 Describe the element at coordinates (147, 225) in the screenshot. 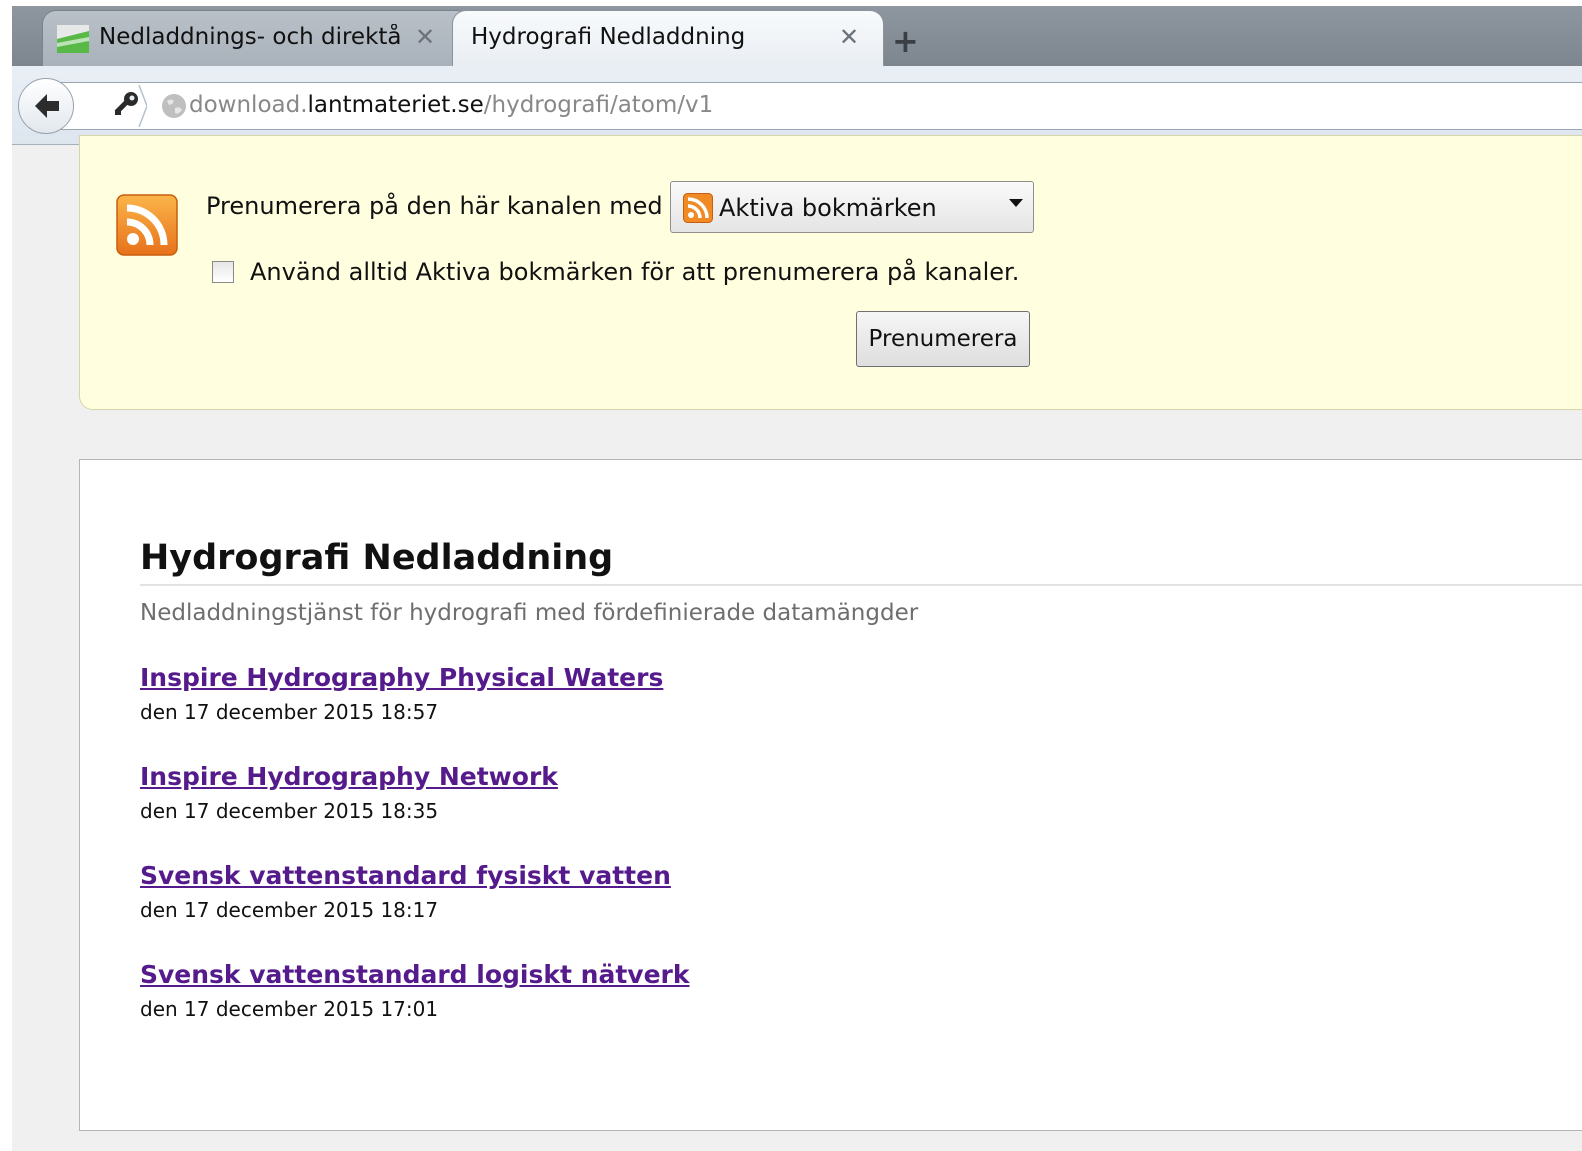

I see `rss-feed-icon` at that location.